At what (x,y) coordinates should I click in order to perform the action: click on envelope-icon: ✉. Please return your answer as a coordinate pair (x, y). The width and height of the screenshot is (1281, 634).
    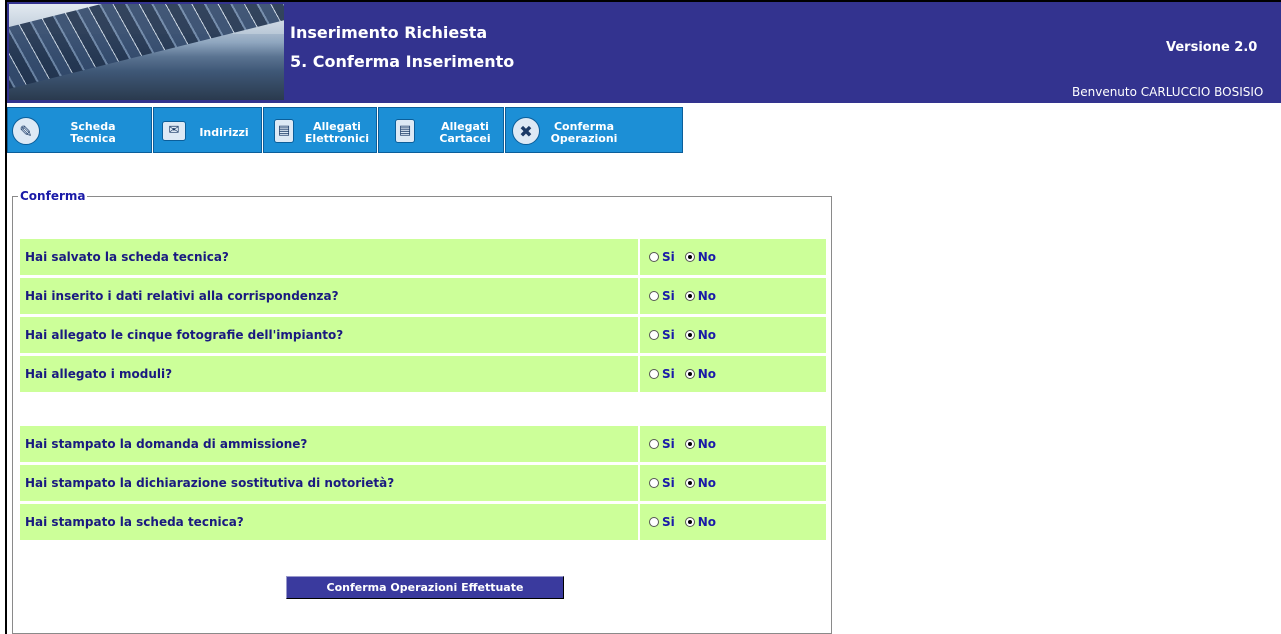
    Looking at the image, I should click on (174, 131).